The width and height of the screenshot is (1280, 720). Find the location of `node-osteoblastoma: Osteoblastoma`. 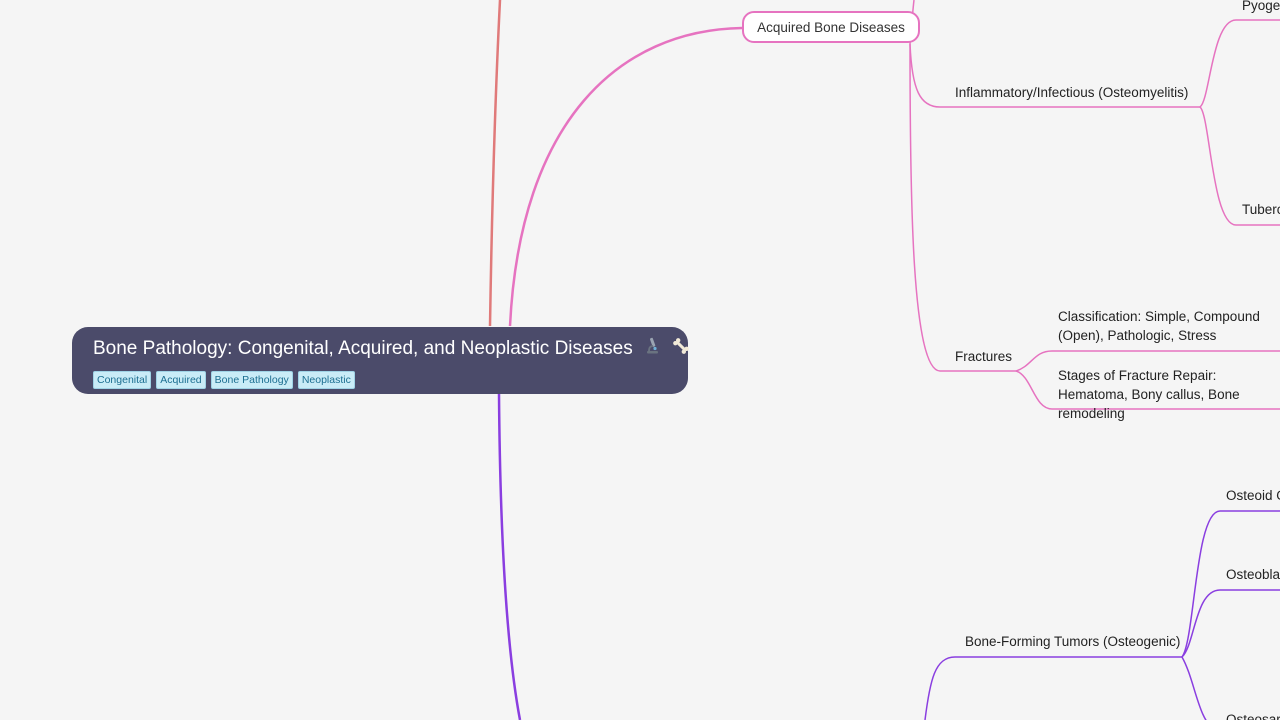

node-osteoblastoma: Osteoblastoma is located at coordinates (1253, 574).